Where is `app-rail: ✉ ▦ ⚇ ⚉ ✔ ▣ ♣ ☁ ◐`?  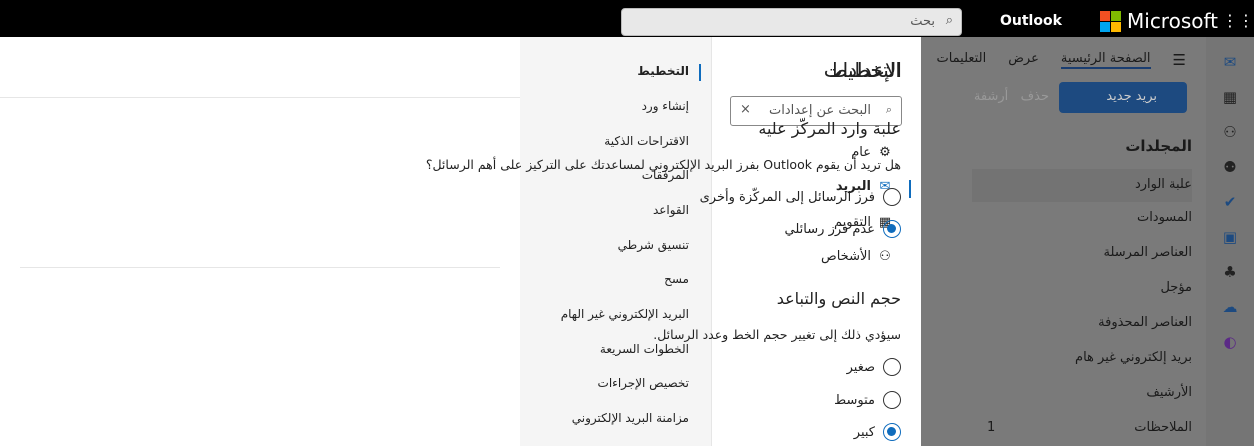 app-rail: ✉ ▦ ⚇ ⚉ ✔ ▣ ♣ ☁ ◐ is located at coordinates (1230, 241).